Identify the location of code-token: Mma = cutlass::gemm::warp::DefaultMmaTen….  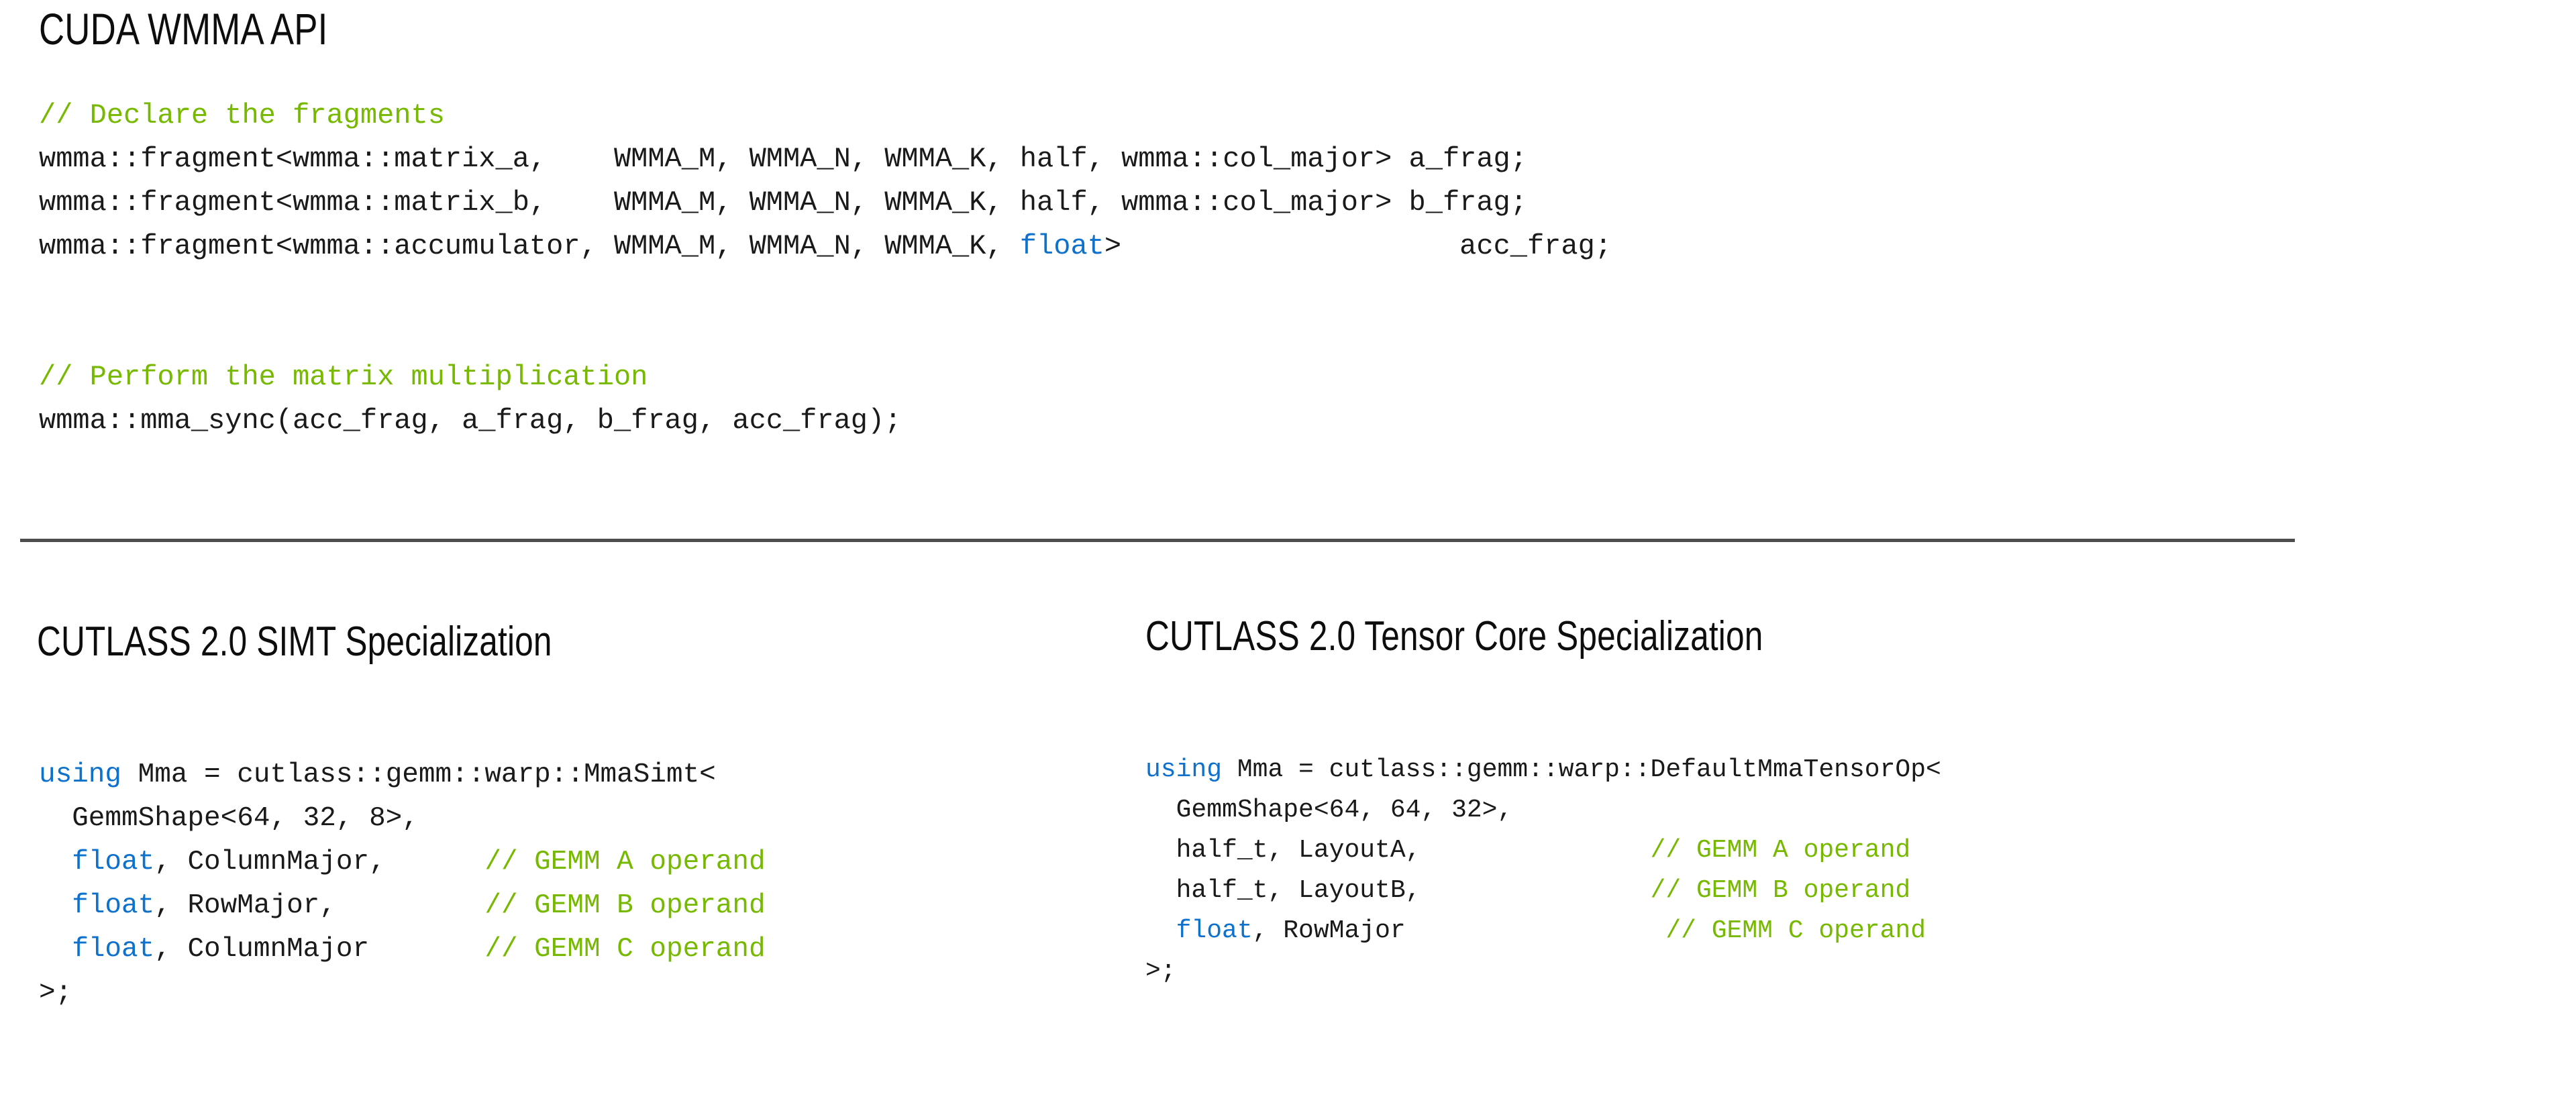
(1581, 769).